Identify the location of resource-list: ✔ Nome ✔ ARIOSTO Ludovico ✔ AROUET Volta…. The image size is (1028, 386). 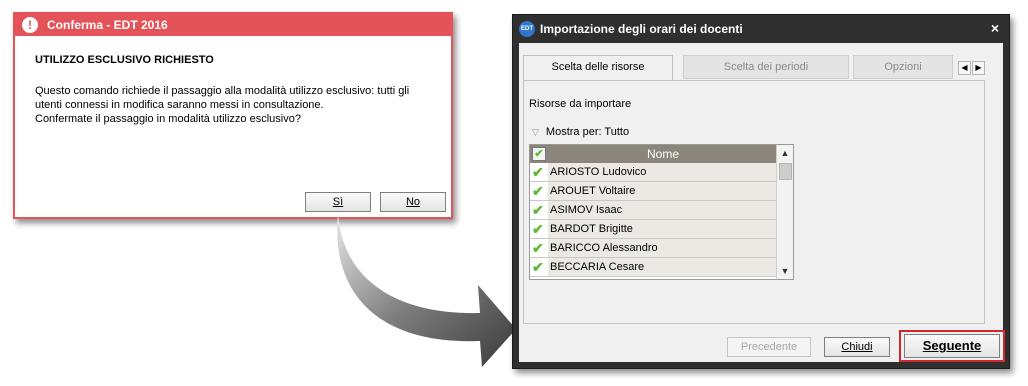
(661, 212).